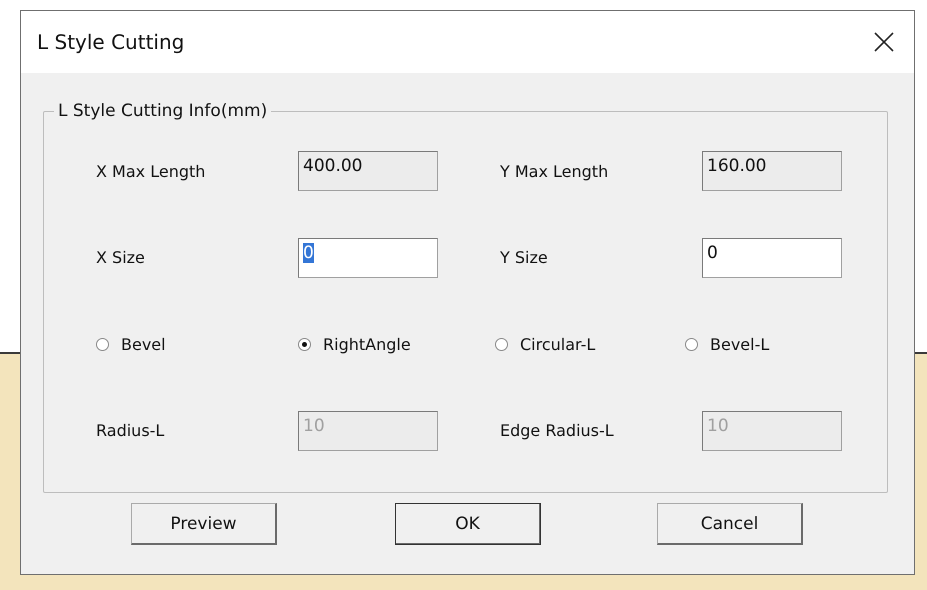  Describe the element at coordinates (396, 344) in the screenshot. I see `radio-option: RightAngle` at that location.